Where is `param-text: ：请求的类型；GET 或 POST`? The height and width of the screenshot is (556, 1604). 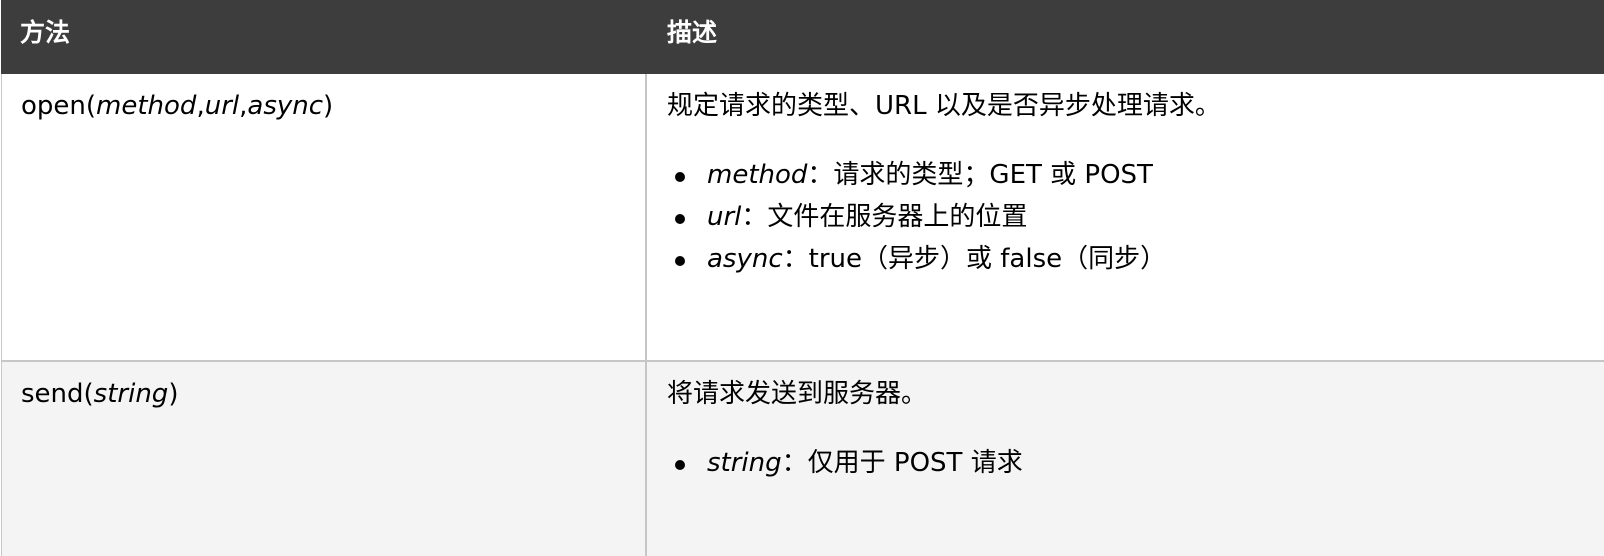
param-text: ：请求的类型；GET 或 POST is located at coordinates (980, 175).